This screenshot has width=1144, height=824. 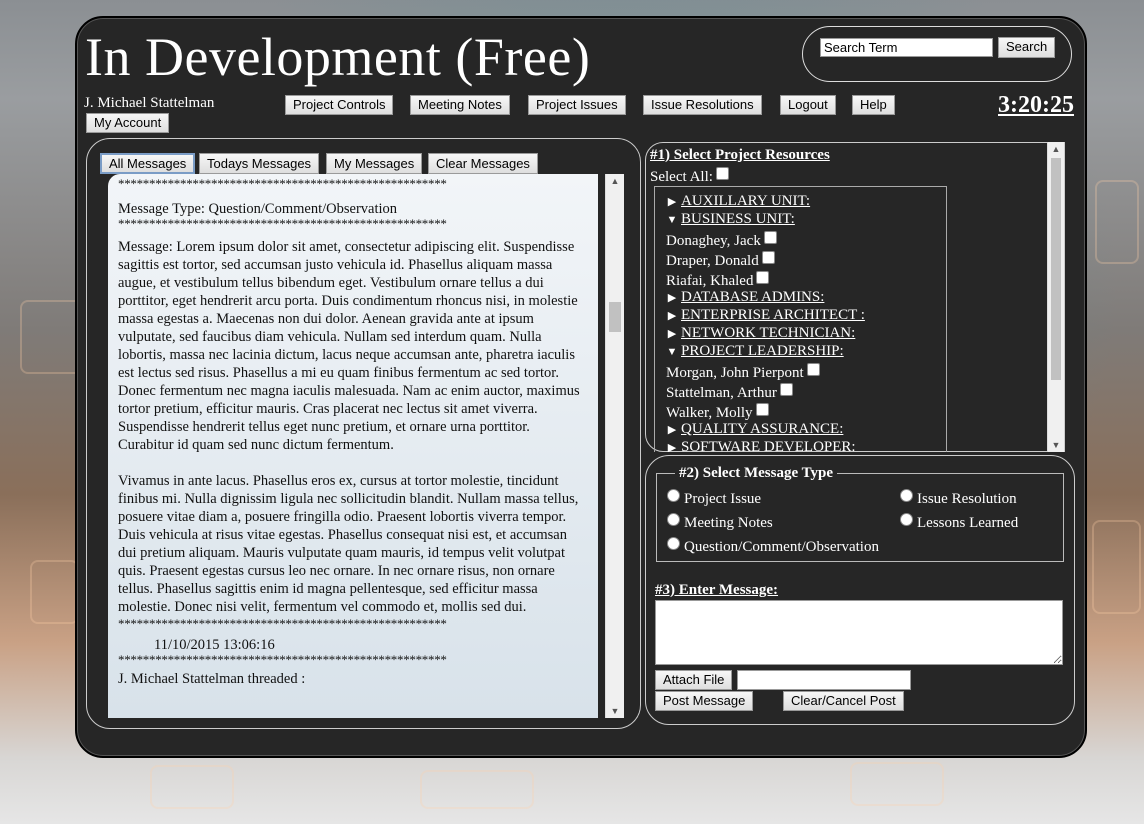 What do you see at coordinates (744, 297) in the screenshot?
I see `tree-group-database: ▶ DATABASE ADMINS:` at bounding box center [744, 297].